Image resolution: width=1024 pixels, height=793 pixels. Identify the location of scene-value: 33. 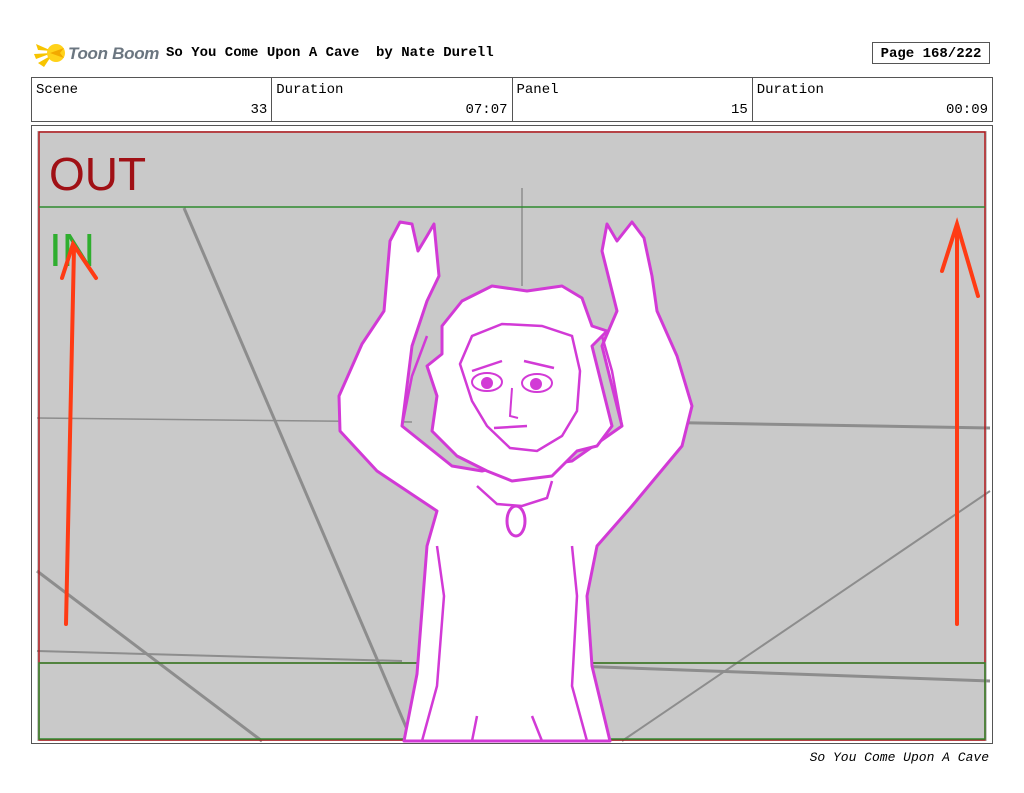
(259, 110).